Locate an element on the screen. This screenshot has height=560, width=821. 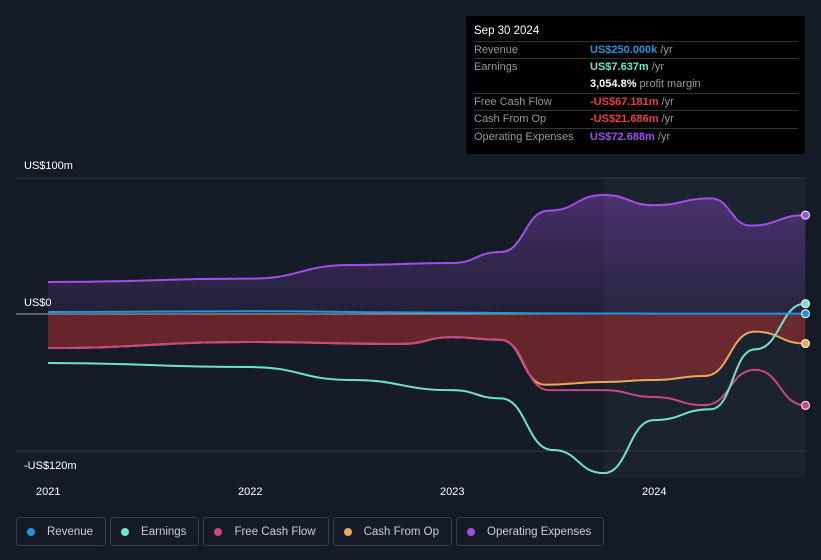
endpoint-free-cash-flow is located at coordinates (805, 405).